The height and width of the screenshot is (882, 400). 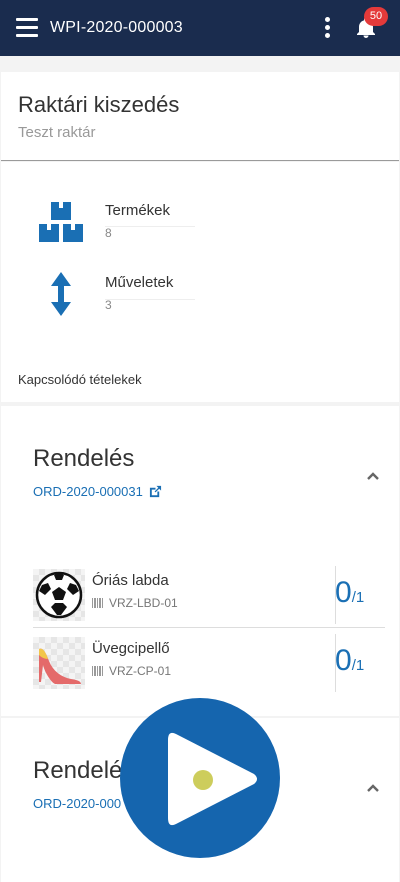 I want to click on list-item: Óriás labda VRZ-LBD-01 0/1, so click(x=209, y=595).